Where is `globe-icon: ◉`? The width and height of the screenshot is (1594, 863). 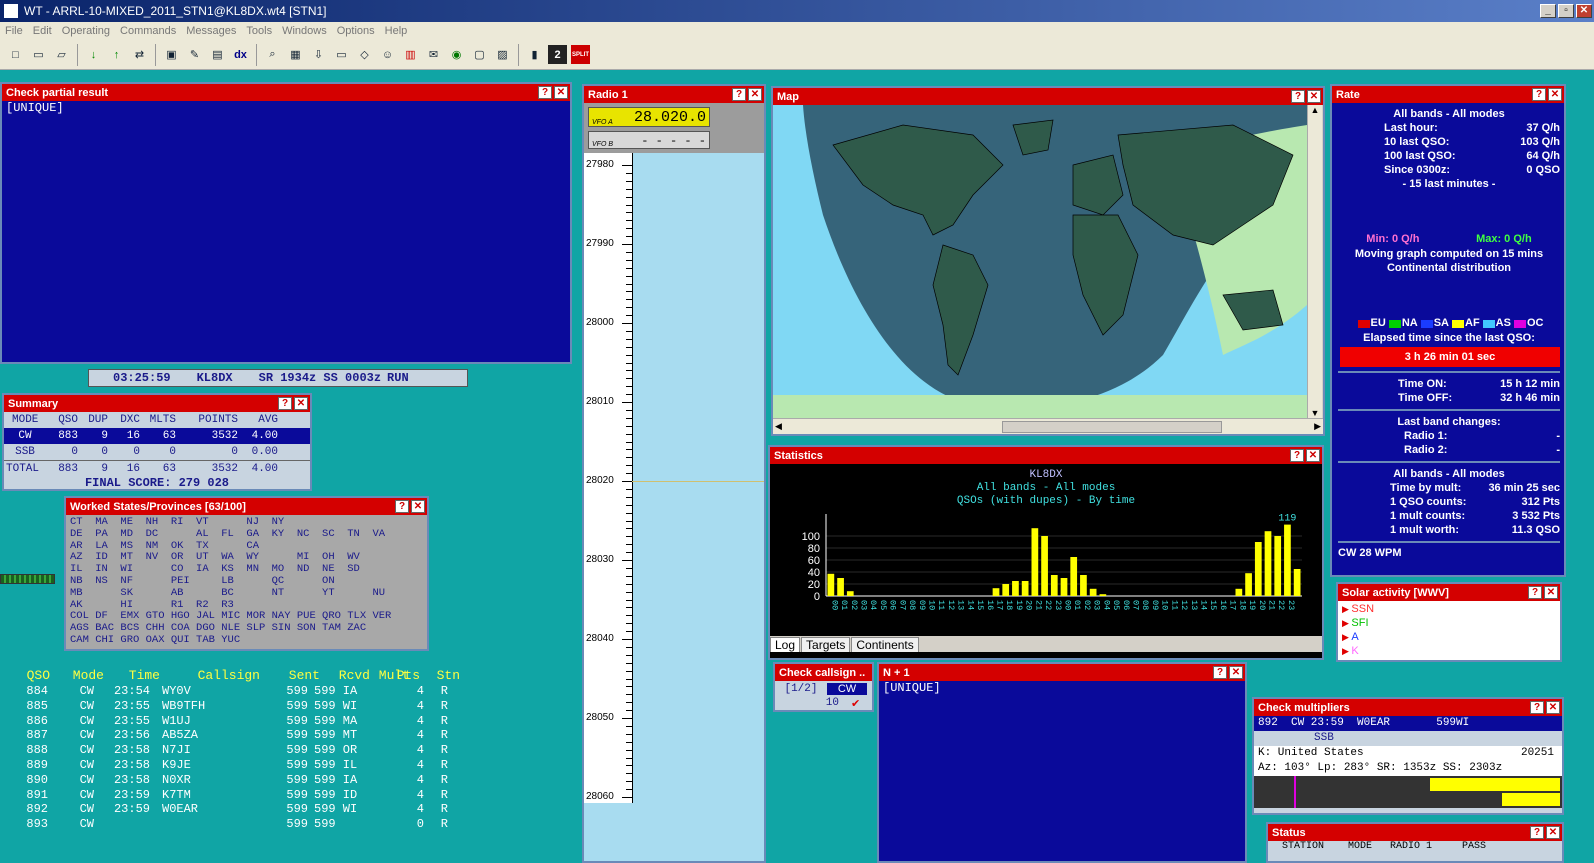
globe-icon: ◉ is located at coordinates (456, 54).